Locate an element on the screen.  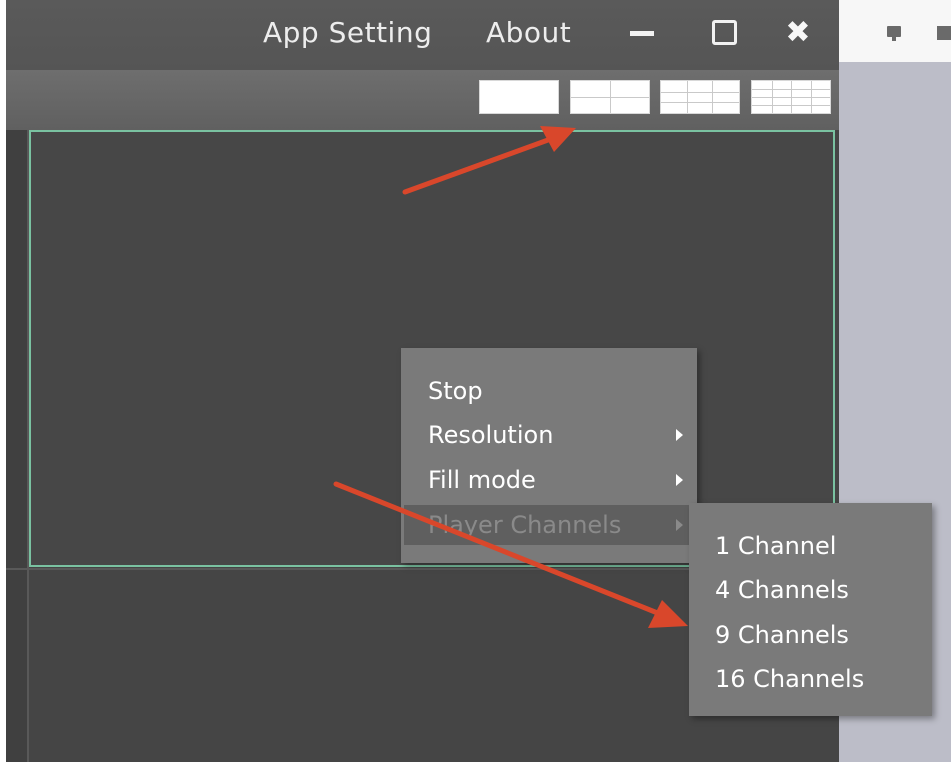
monitor-icon is located at coordinates (894, 33).